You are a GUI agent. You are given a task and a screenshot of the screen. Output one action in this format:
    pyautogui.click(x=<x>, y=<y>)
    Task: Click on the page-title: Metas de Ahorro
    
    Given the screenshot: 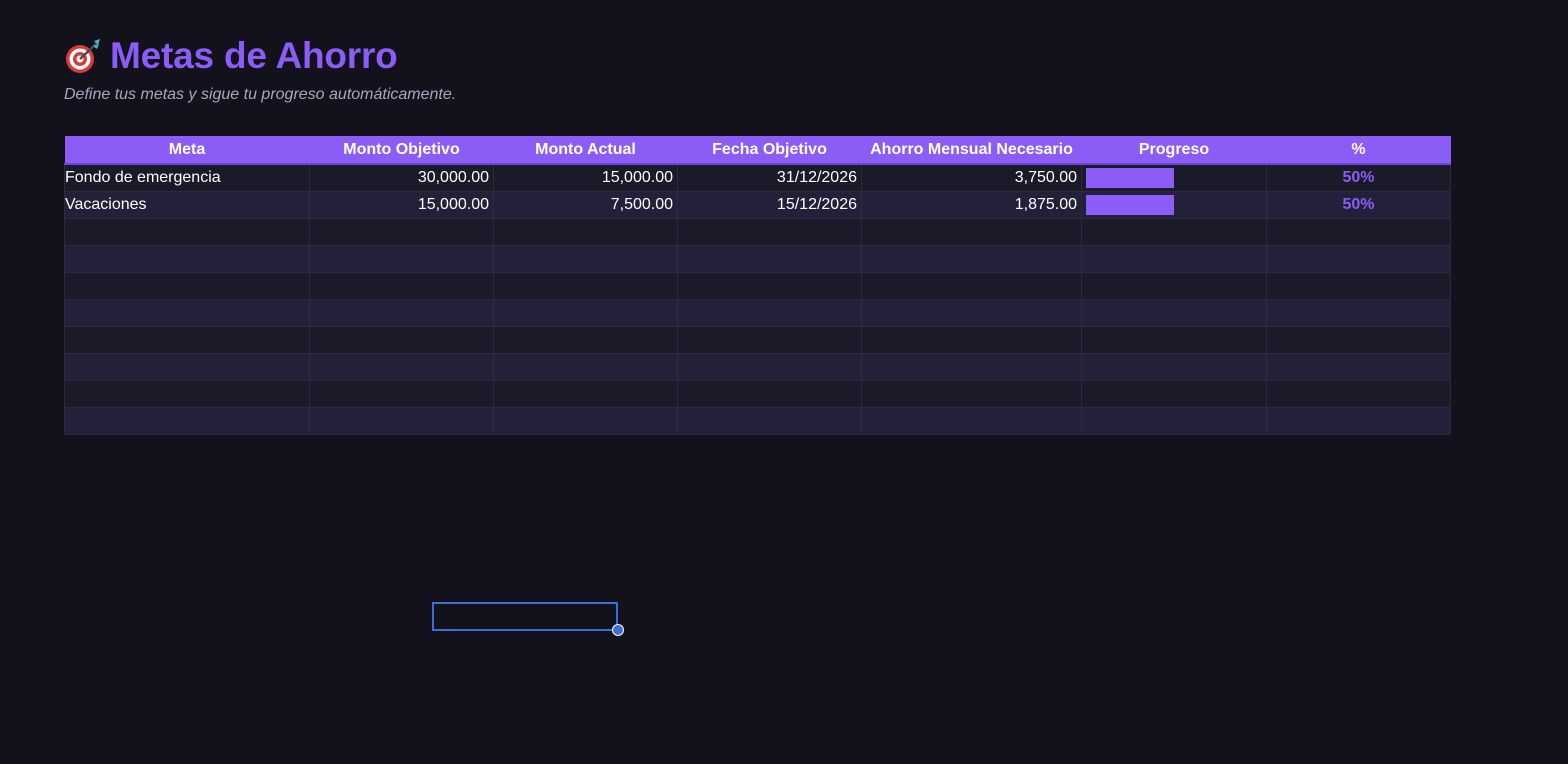 What is the action you would take?
    pyautogui.click(x=254, y=55)
    